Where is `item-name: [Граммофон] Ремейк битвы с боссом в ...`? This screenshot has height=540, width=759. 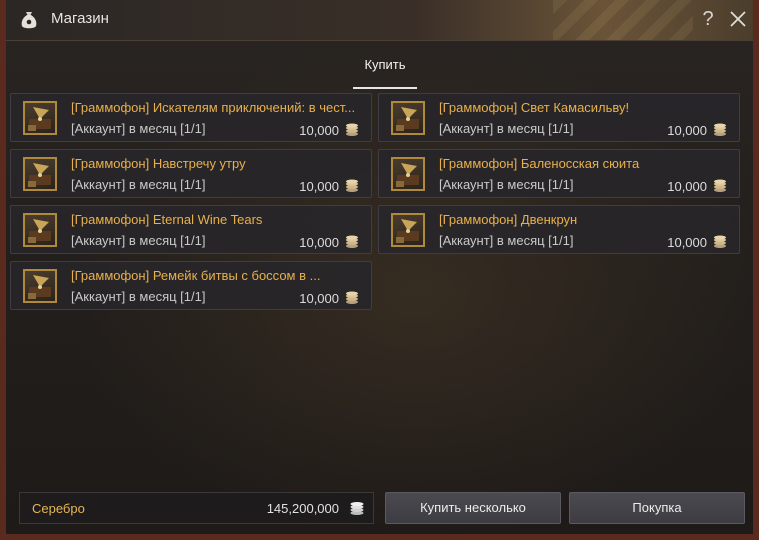
item-name: [Граммофон] Ремейк битвы с боссом в ... is located at coordinates (196, 275).